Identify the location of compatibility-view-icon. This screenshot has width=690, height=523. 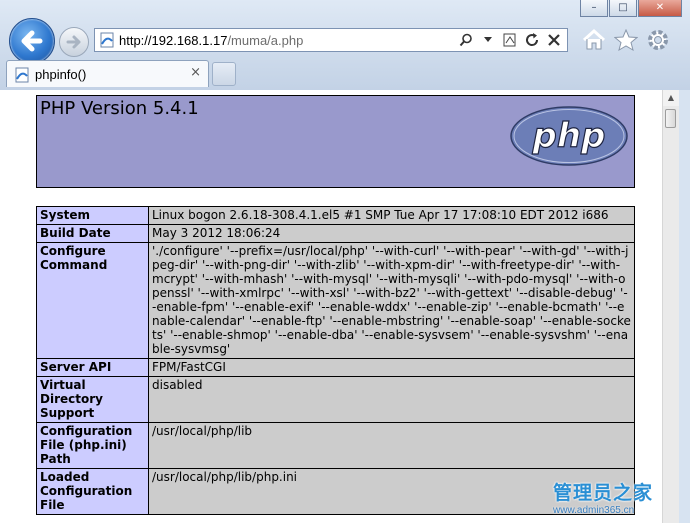
(510, 40).